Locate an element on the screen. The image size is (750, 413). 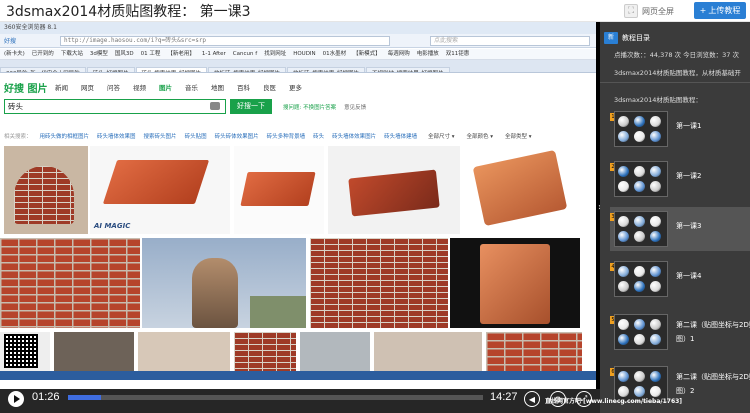
browser-tab: 360导航_新一代安全上网导航 is located at coordinates (43, 69).